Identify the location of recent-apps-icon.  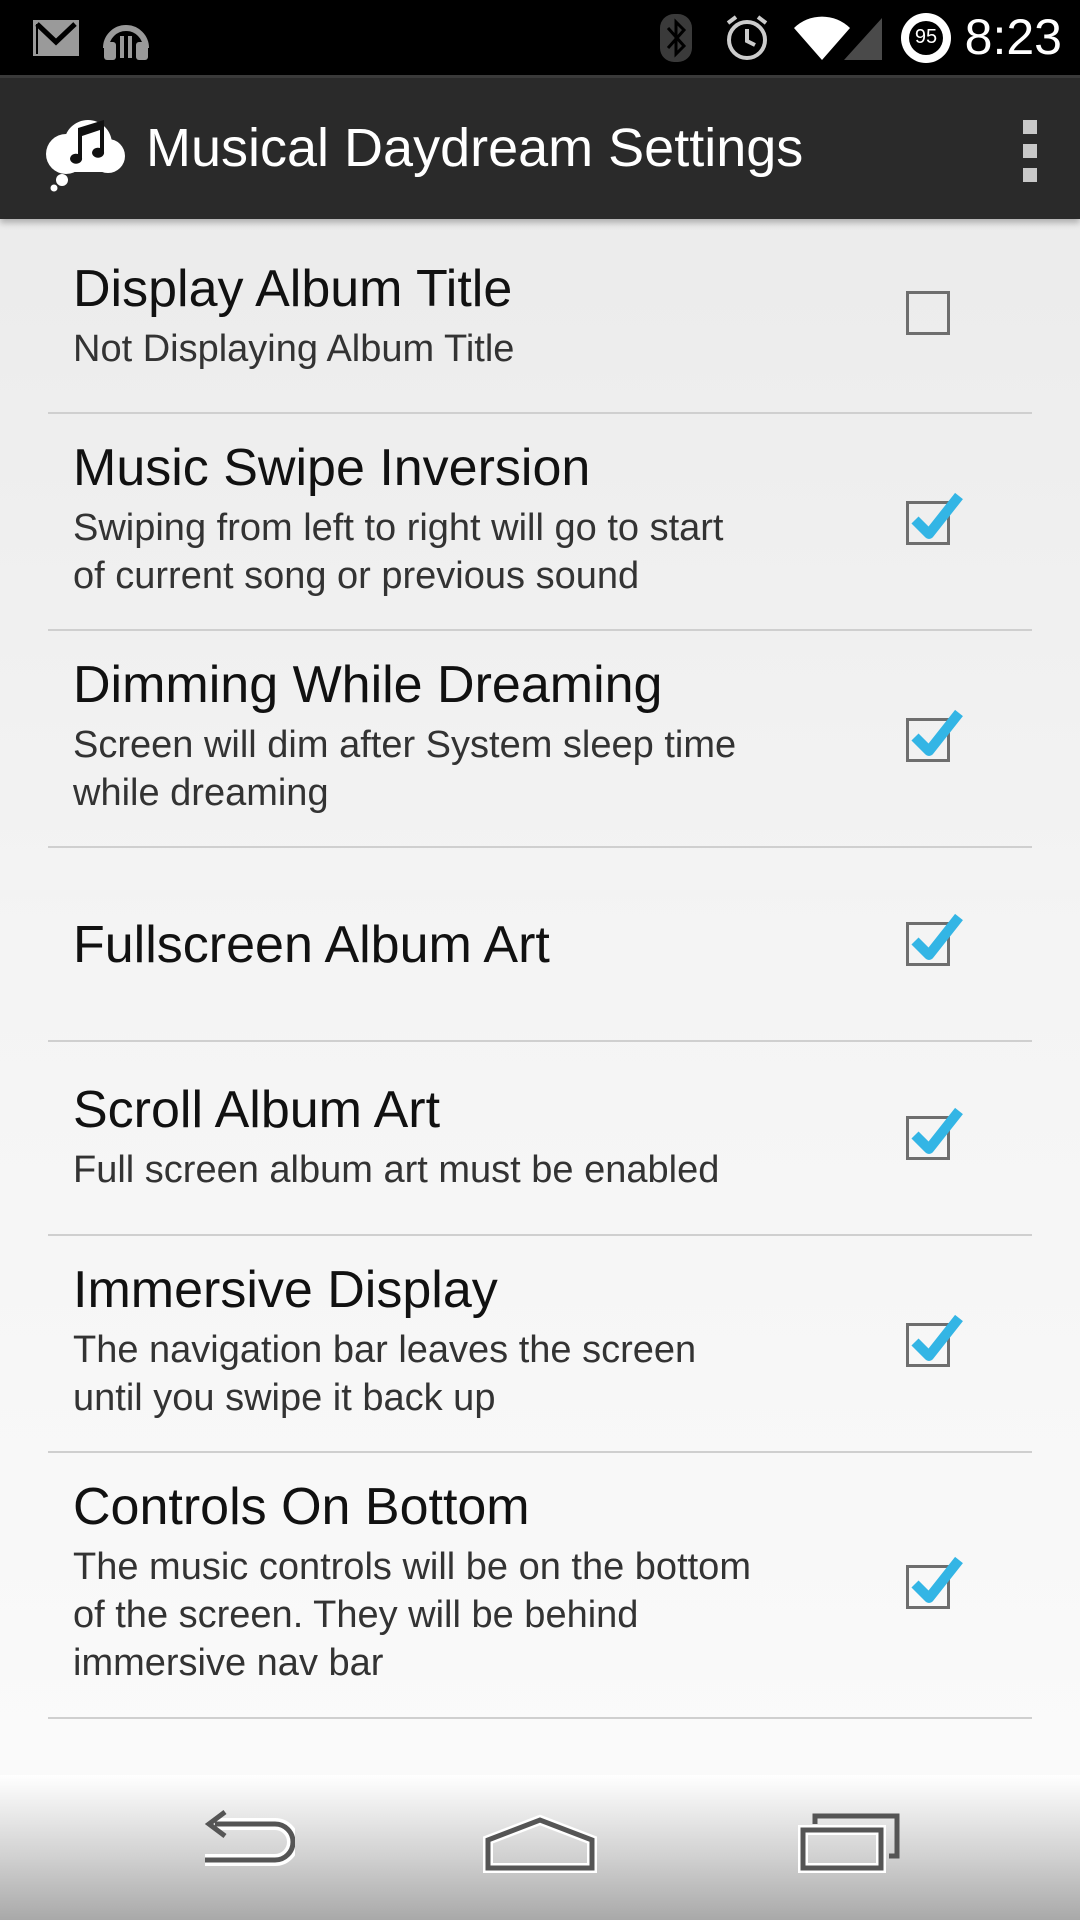
(845, 1845).